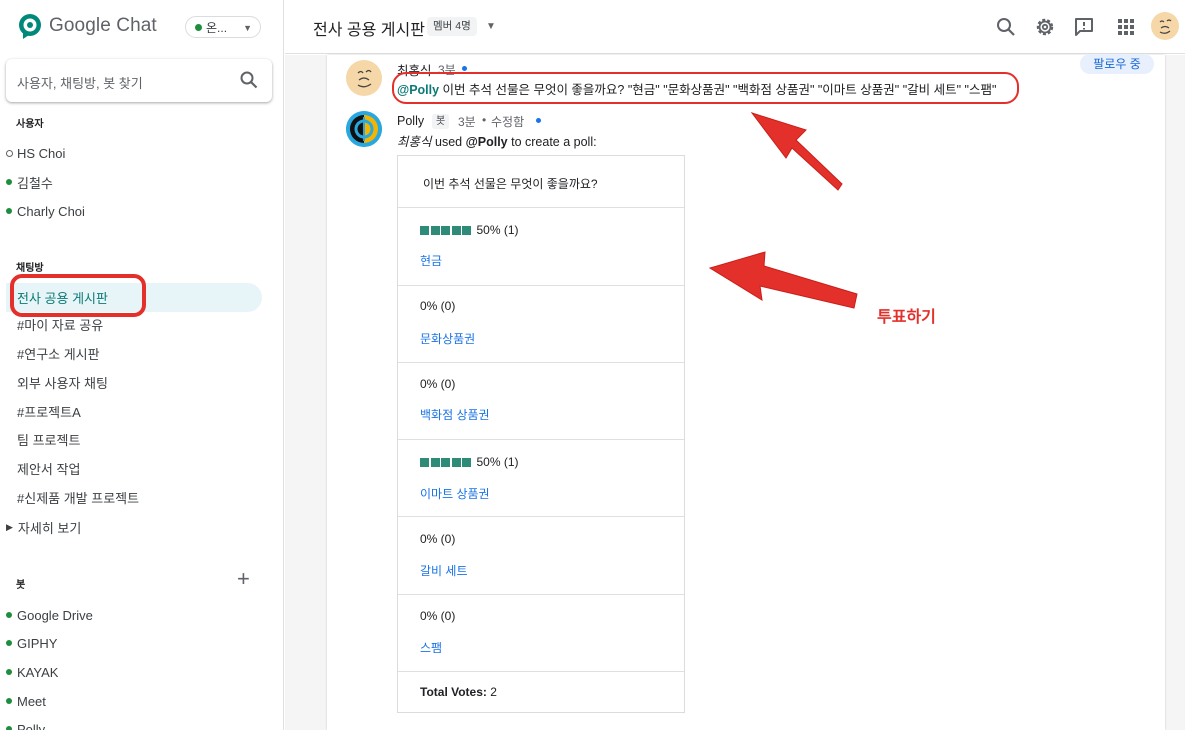 This screenshot has width=1185, height=730. Describe the element at coordinates (541, 477) in the screenshot. I see `poll-option: 50% (1) 이마트 상품권` at that location.